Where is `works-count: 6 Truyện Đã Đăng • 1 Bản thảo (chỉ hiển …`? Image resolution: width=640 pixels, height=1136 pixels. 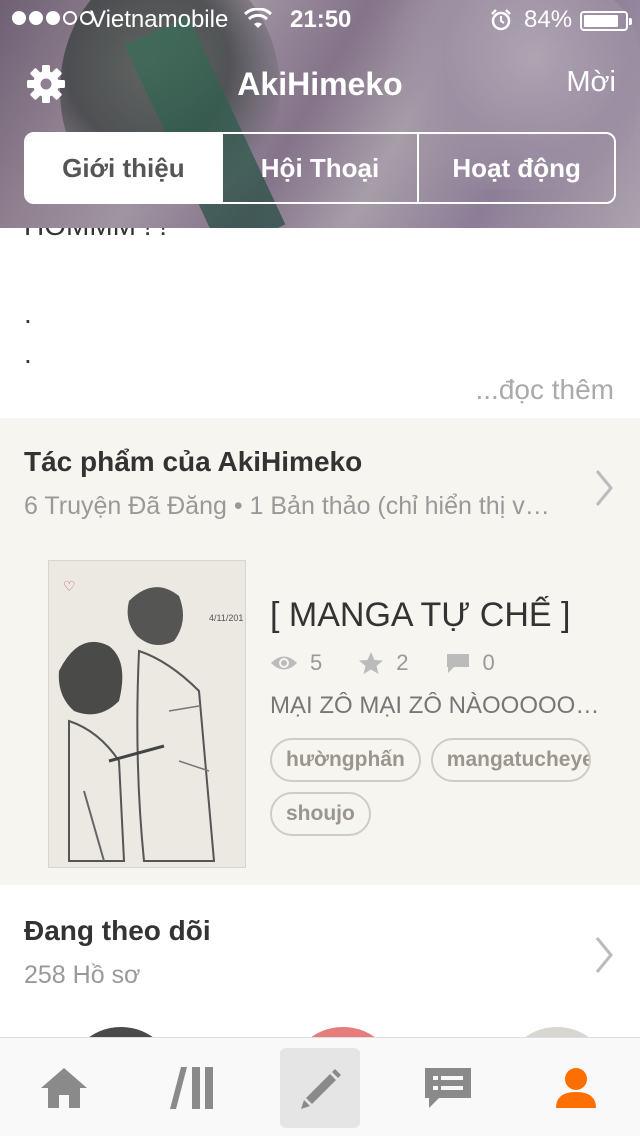 works-count: 6 Truyện Đã Đăng • 1 Bản thảo (chỉ hiển … is located at coordinates (289, 506).